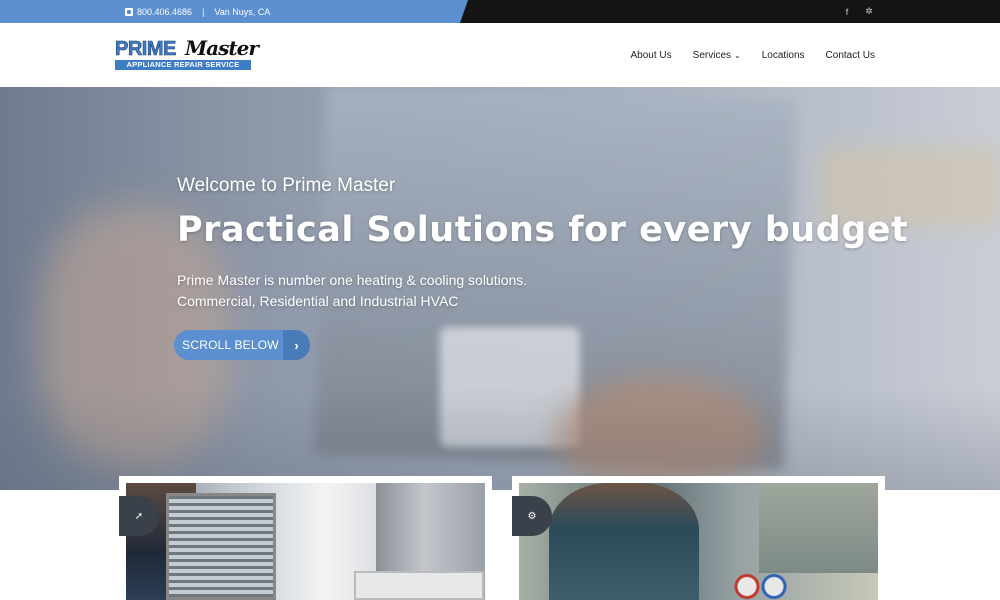 The height and width of the screenshot is (600, 1000). Describe the element at coordinates (500, 11) in the screenshot. I see `top-bar: 800.406.4686 | Van Nuys, CA f ✲` at that location.